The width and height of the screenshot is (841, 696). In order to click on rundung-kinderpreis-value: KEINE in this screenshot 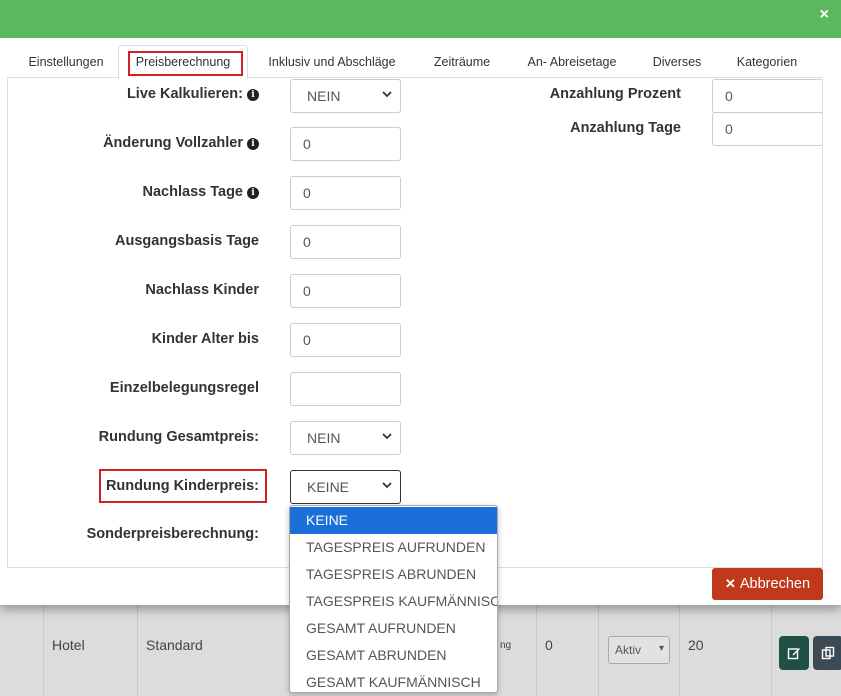, I will do `click(328, 487)`.